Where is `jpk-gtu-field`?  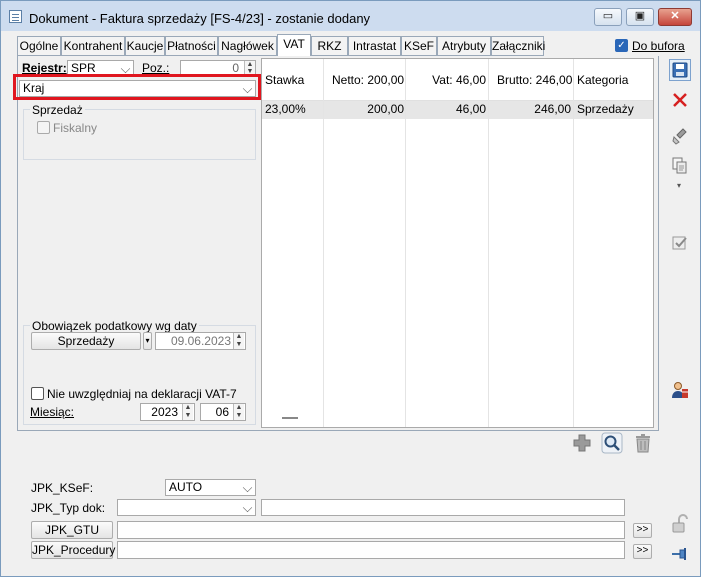
jpk-gtu-field is located at coordinates (371, 530).